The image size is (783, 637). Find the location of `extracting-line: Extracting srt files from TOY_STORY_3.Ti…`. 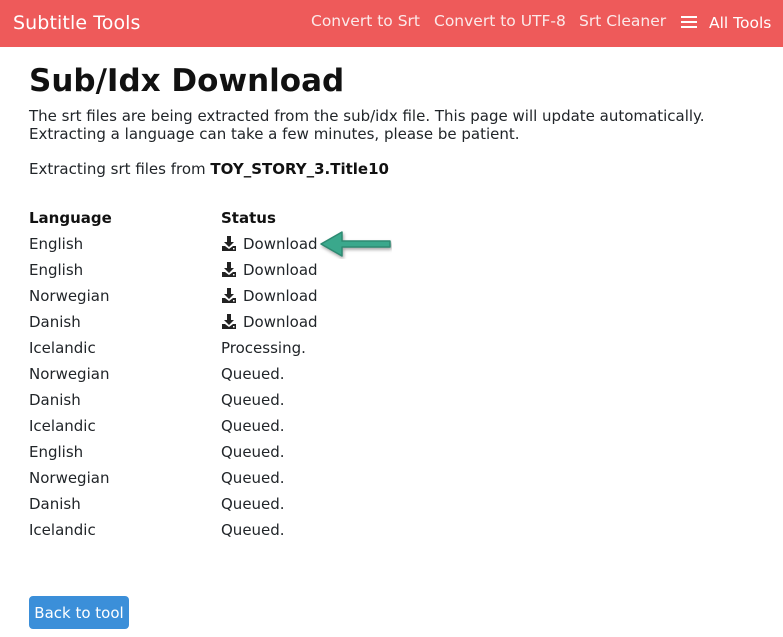

extracting-line: Extracting srt files from TOY_STORY_3.Ti… is located at coordinates (209, 169).